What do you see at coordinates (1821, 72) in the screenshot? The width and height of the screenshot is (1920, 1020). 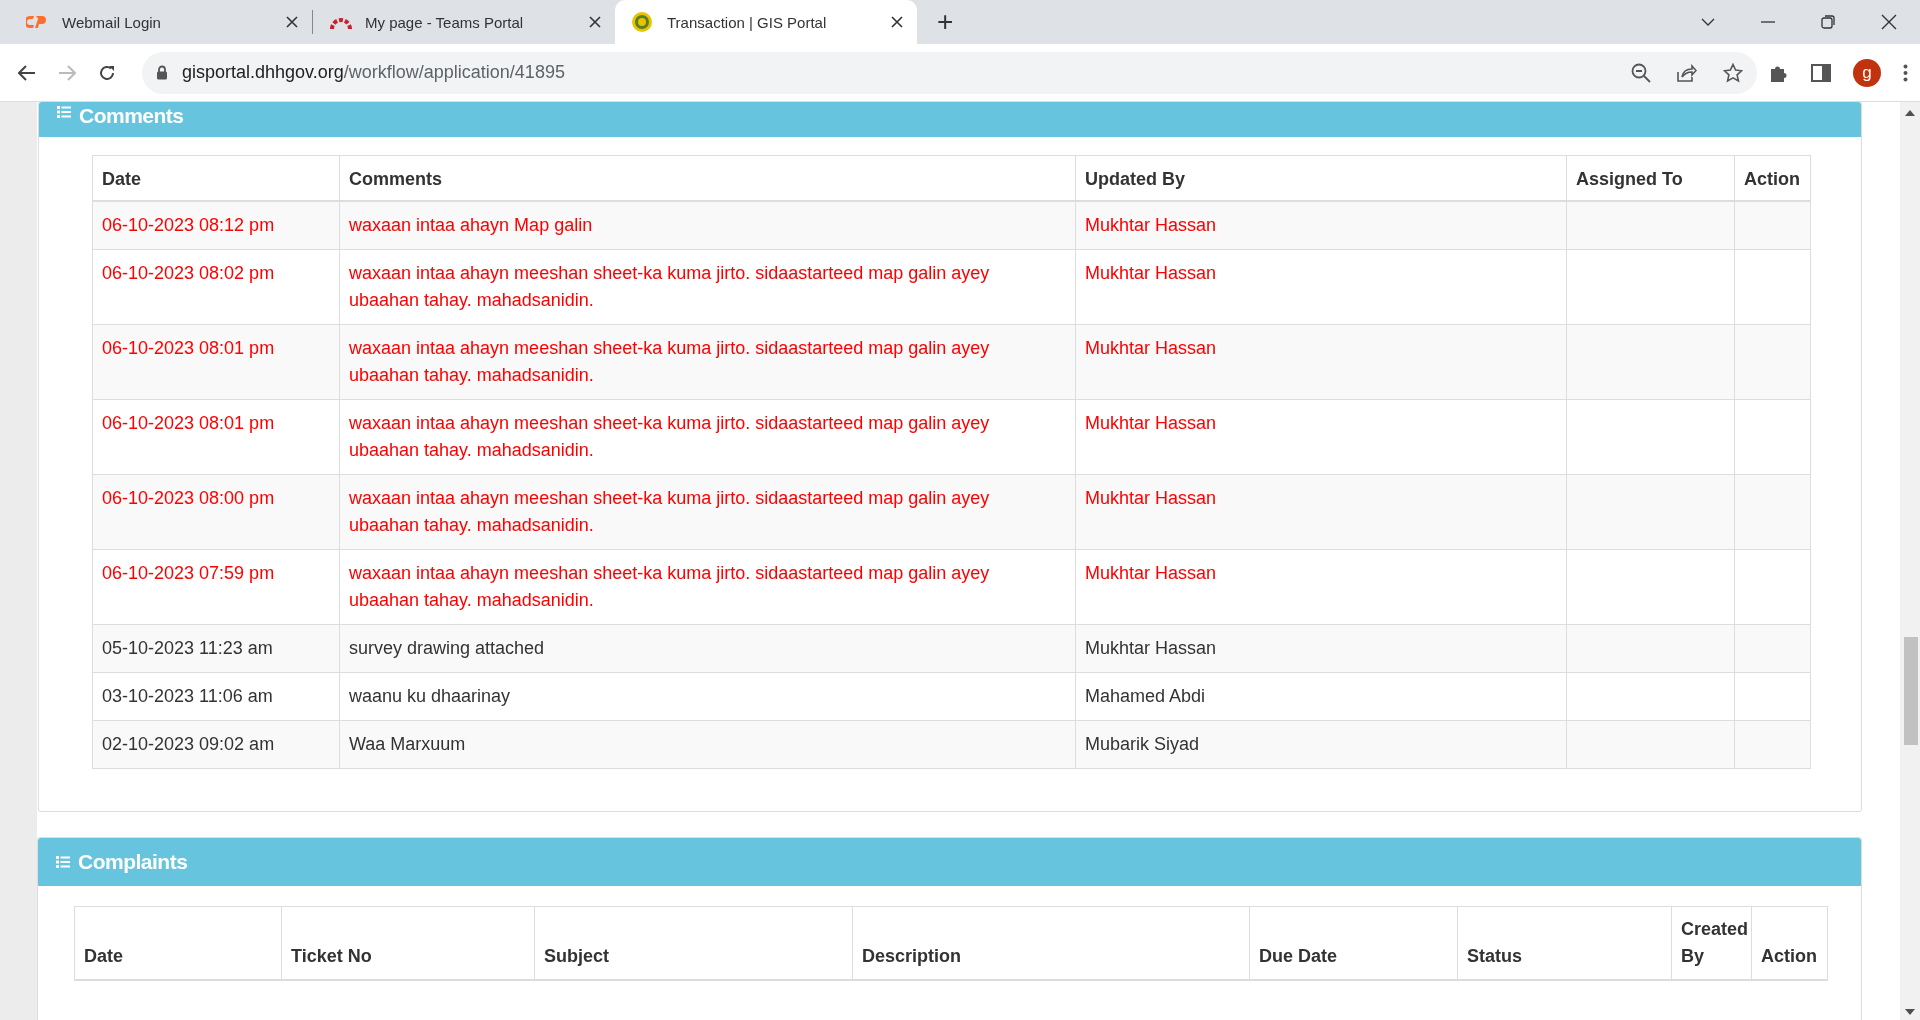 I see `sidebar-icon` at bounding box center [1821, 72].